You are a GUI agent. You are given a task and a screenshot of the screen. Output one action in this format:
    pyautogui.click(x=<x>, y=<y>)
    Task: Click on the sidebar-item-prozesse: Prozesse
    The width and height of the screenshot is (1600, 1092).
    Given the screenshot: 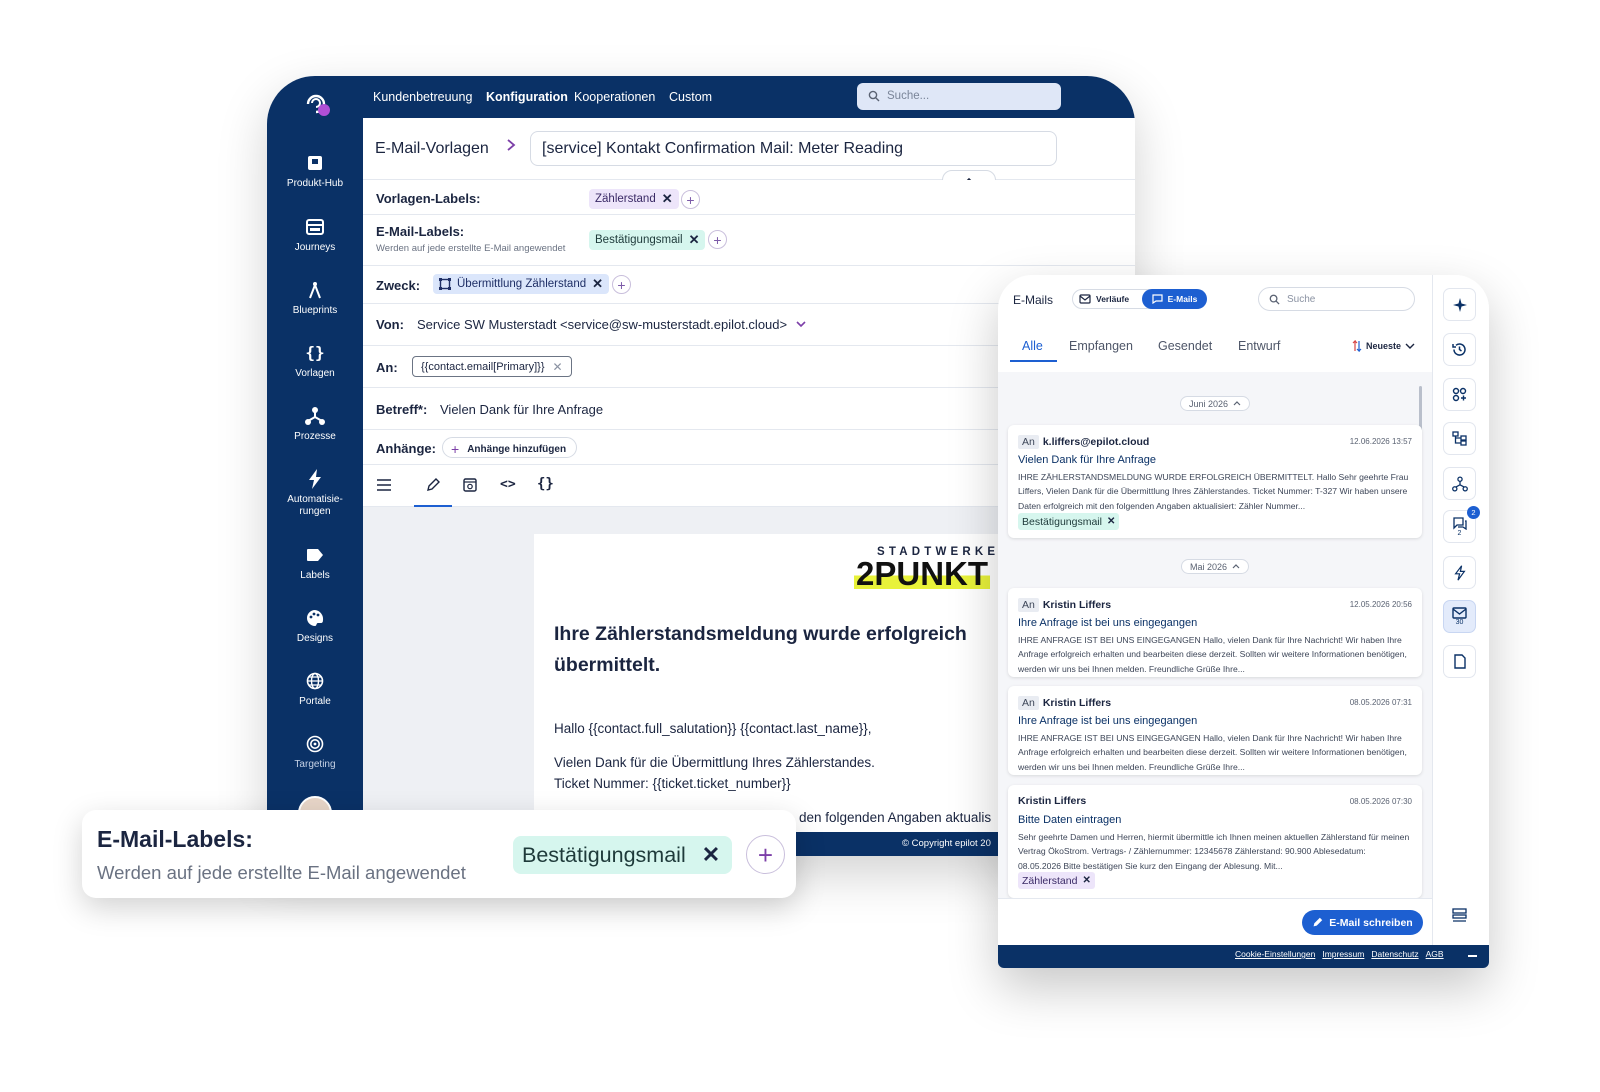 What is the action you would take?
    pyautogui.click(x=315, y=424)
    